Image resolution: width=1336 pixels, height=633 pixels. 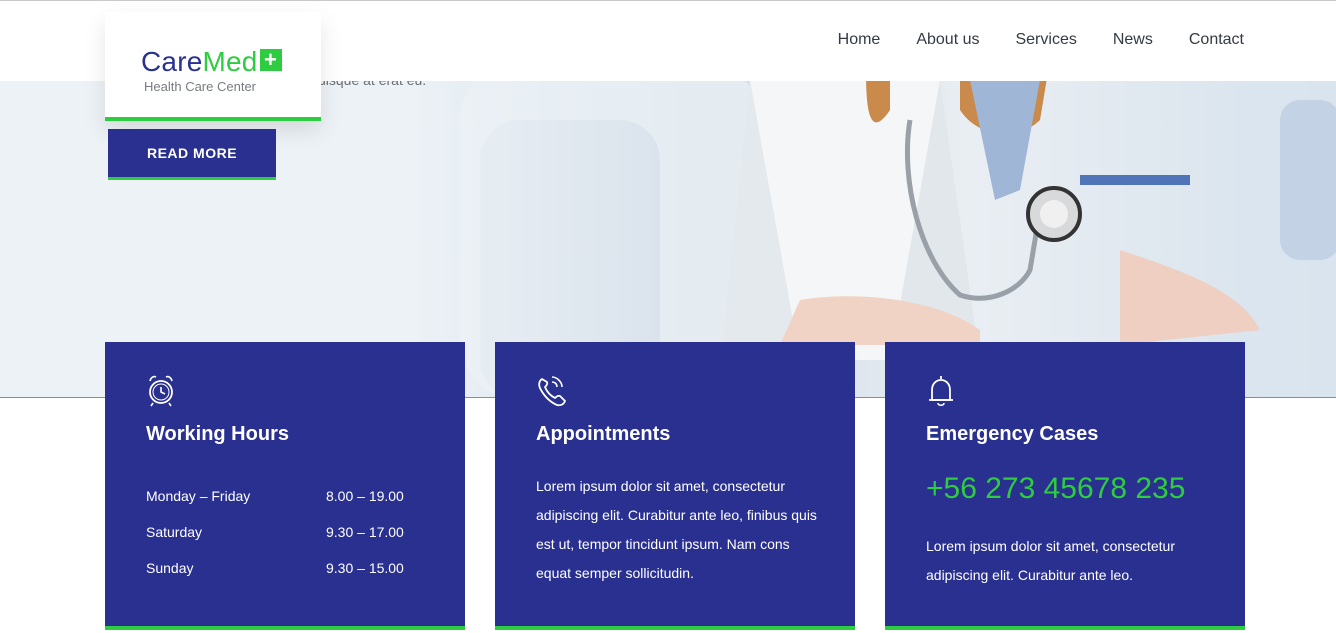 I want to click on nav-news: News, so click(x=1133, y=40).